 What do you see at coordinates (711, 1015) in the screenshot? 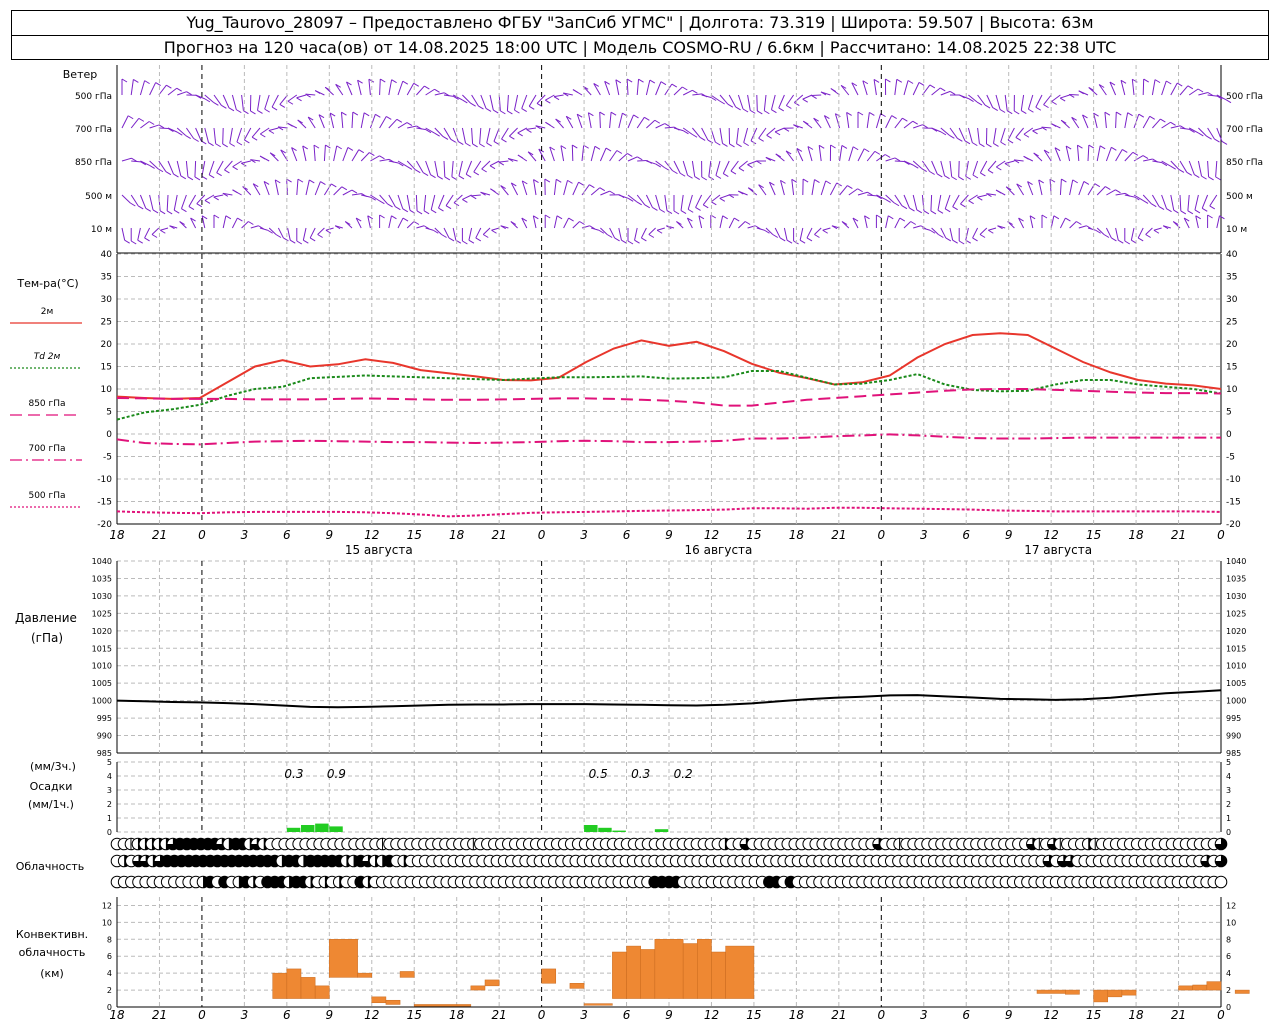
I see `conv-xtick: 12` at bounding box center [711, 1015].